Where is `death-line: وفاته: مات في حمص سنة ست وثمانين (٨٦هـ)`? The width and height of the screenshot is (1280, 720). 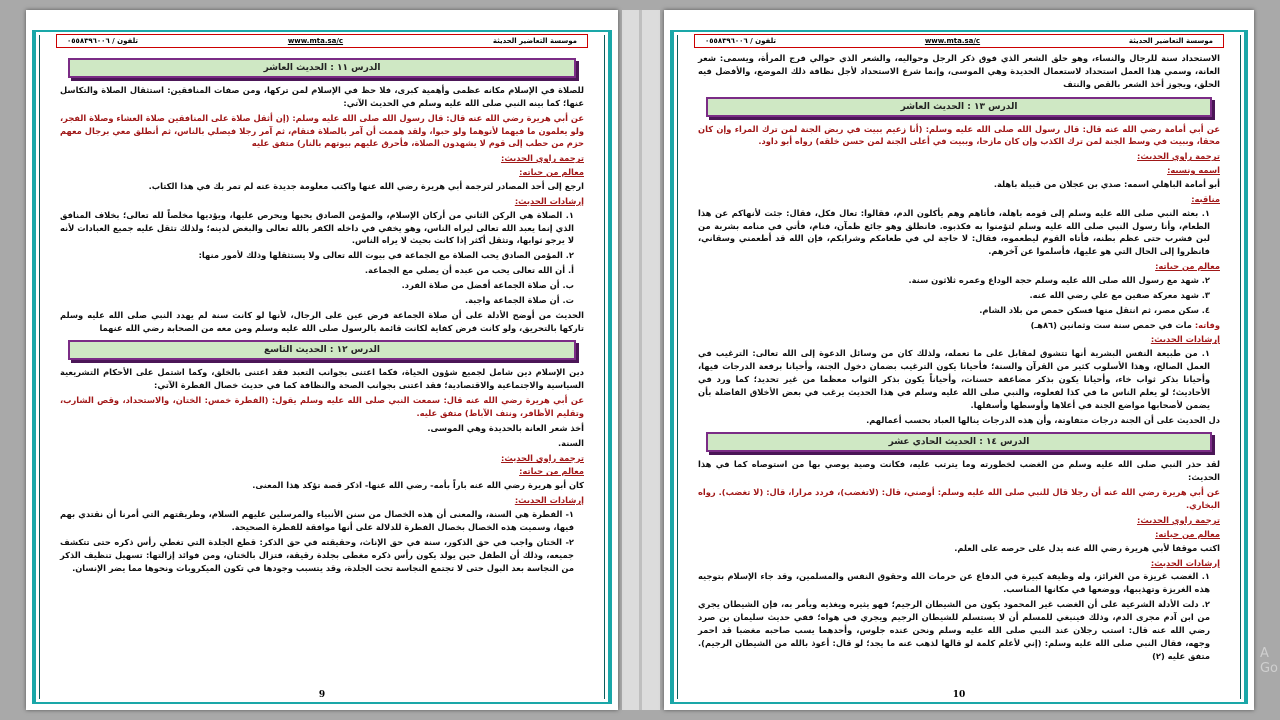 death-line: وفاته: مات في حمص سنة ست وثمانين (٨٦هـ) is located at coordinates (959, 325).